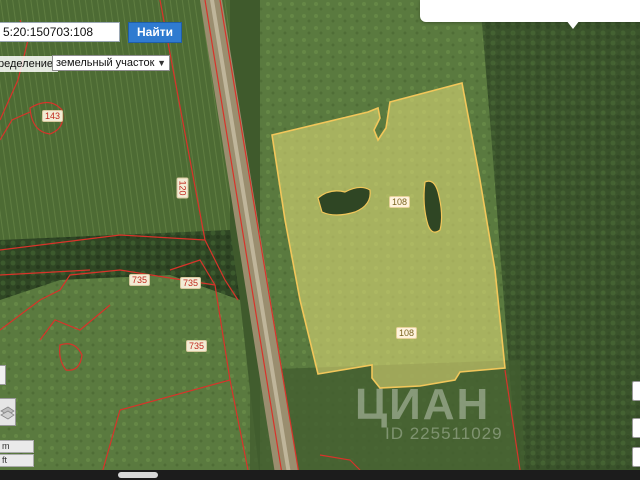  I want to click on parcel-label-108-top: 108, so click(400, 202).